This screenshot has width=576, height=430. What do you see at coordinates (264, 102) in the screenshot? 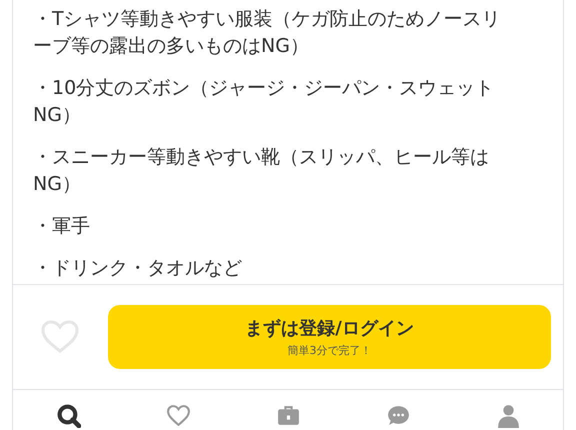
I see `list-item: ・10分丈のズボン（ジャージ・ジーパン・スウェットNG）` at bounding box center [264, 102].